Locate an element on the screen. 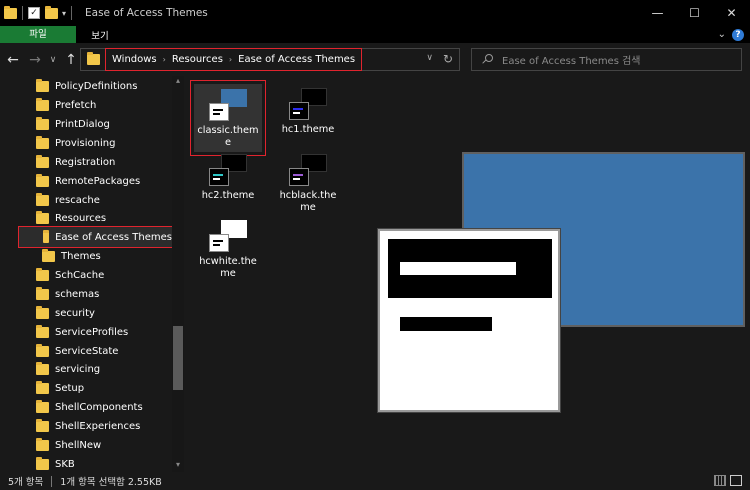 This screenshot has height=490, width=750. recent-locations-chevron-icon: ∨ is located at coordinates (53, 60).